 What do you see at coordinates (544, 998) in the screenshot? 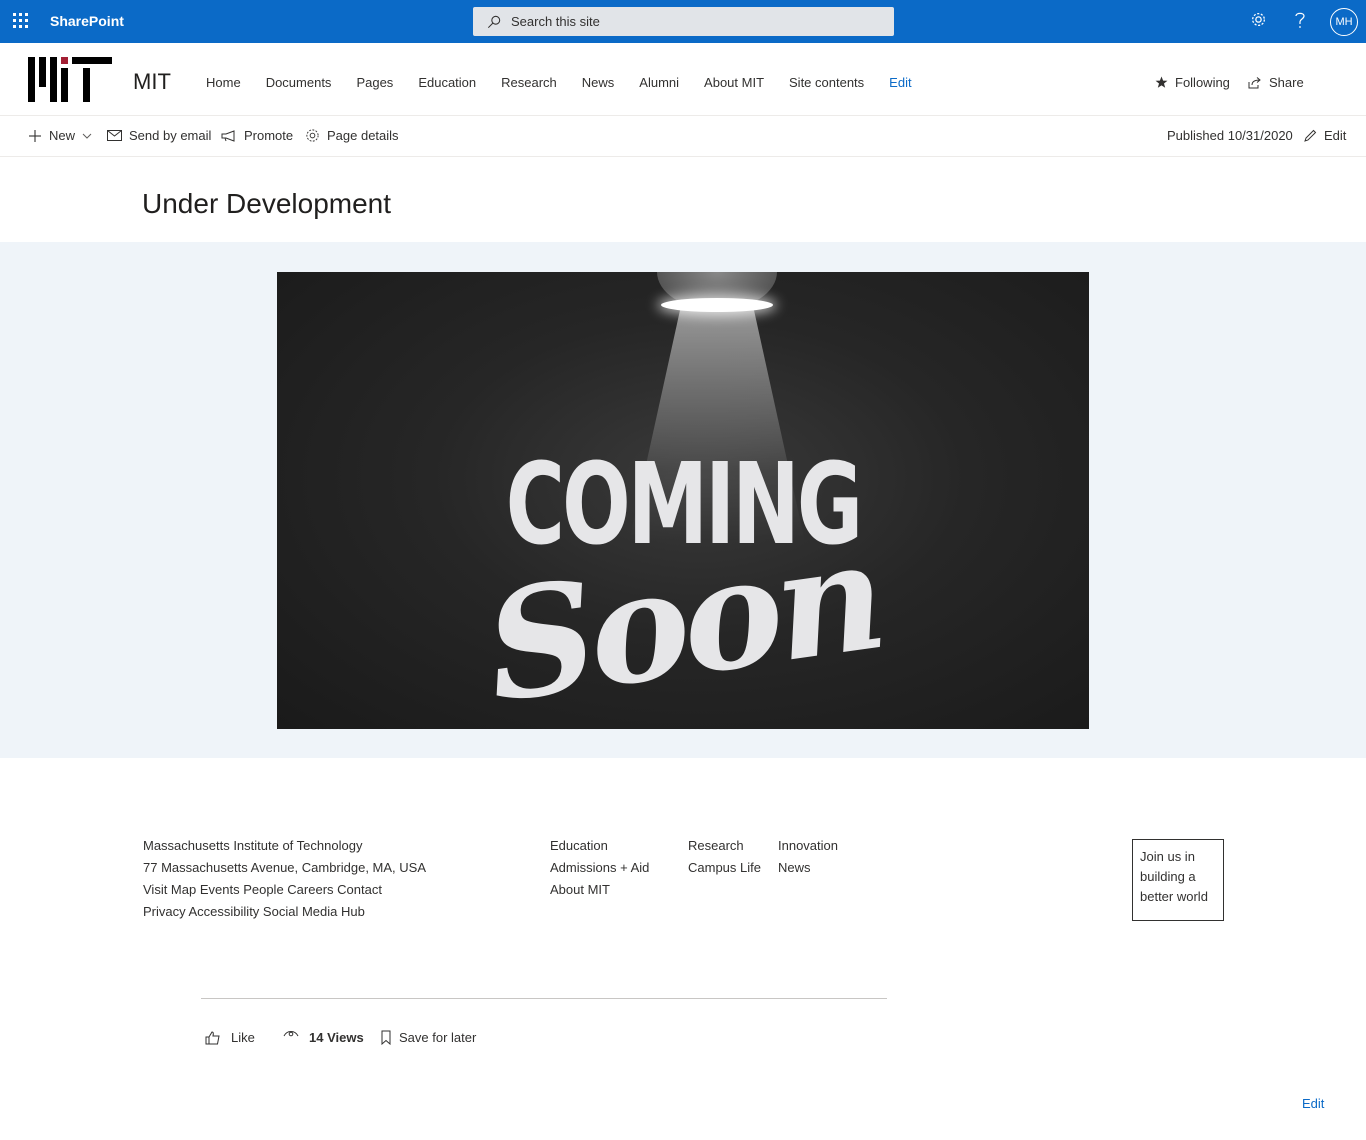
I see `divider` at bounding box center [544, 998].